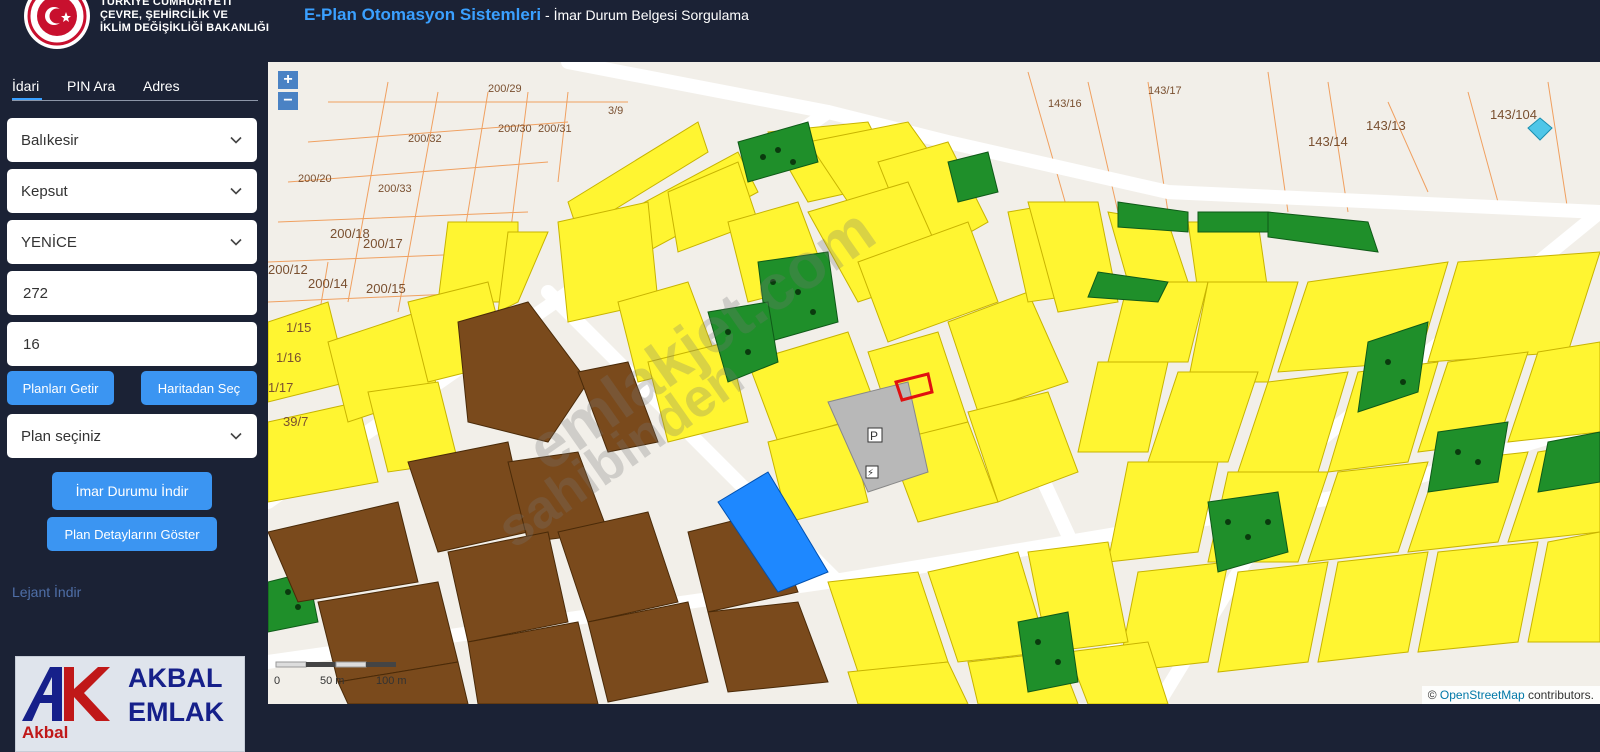  I want to click on parcel-label: 1/16, so click(288, 357).